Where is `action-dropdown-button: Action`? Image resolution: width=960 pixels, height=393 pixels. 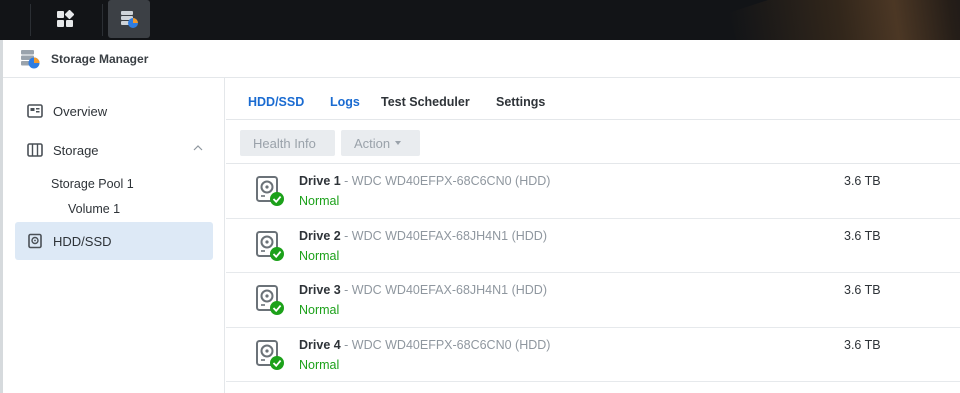 action-dropdown-button: Action is located at coordinates (380, 143).